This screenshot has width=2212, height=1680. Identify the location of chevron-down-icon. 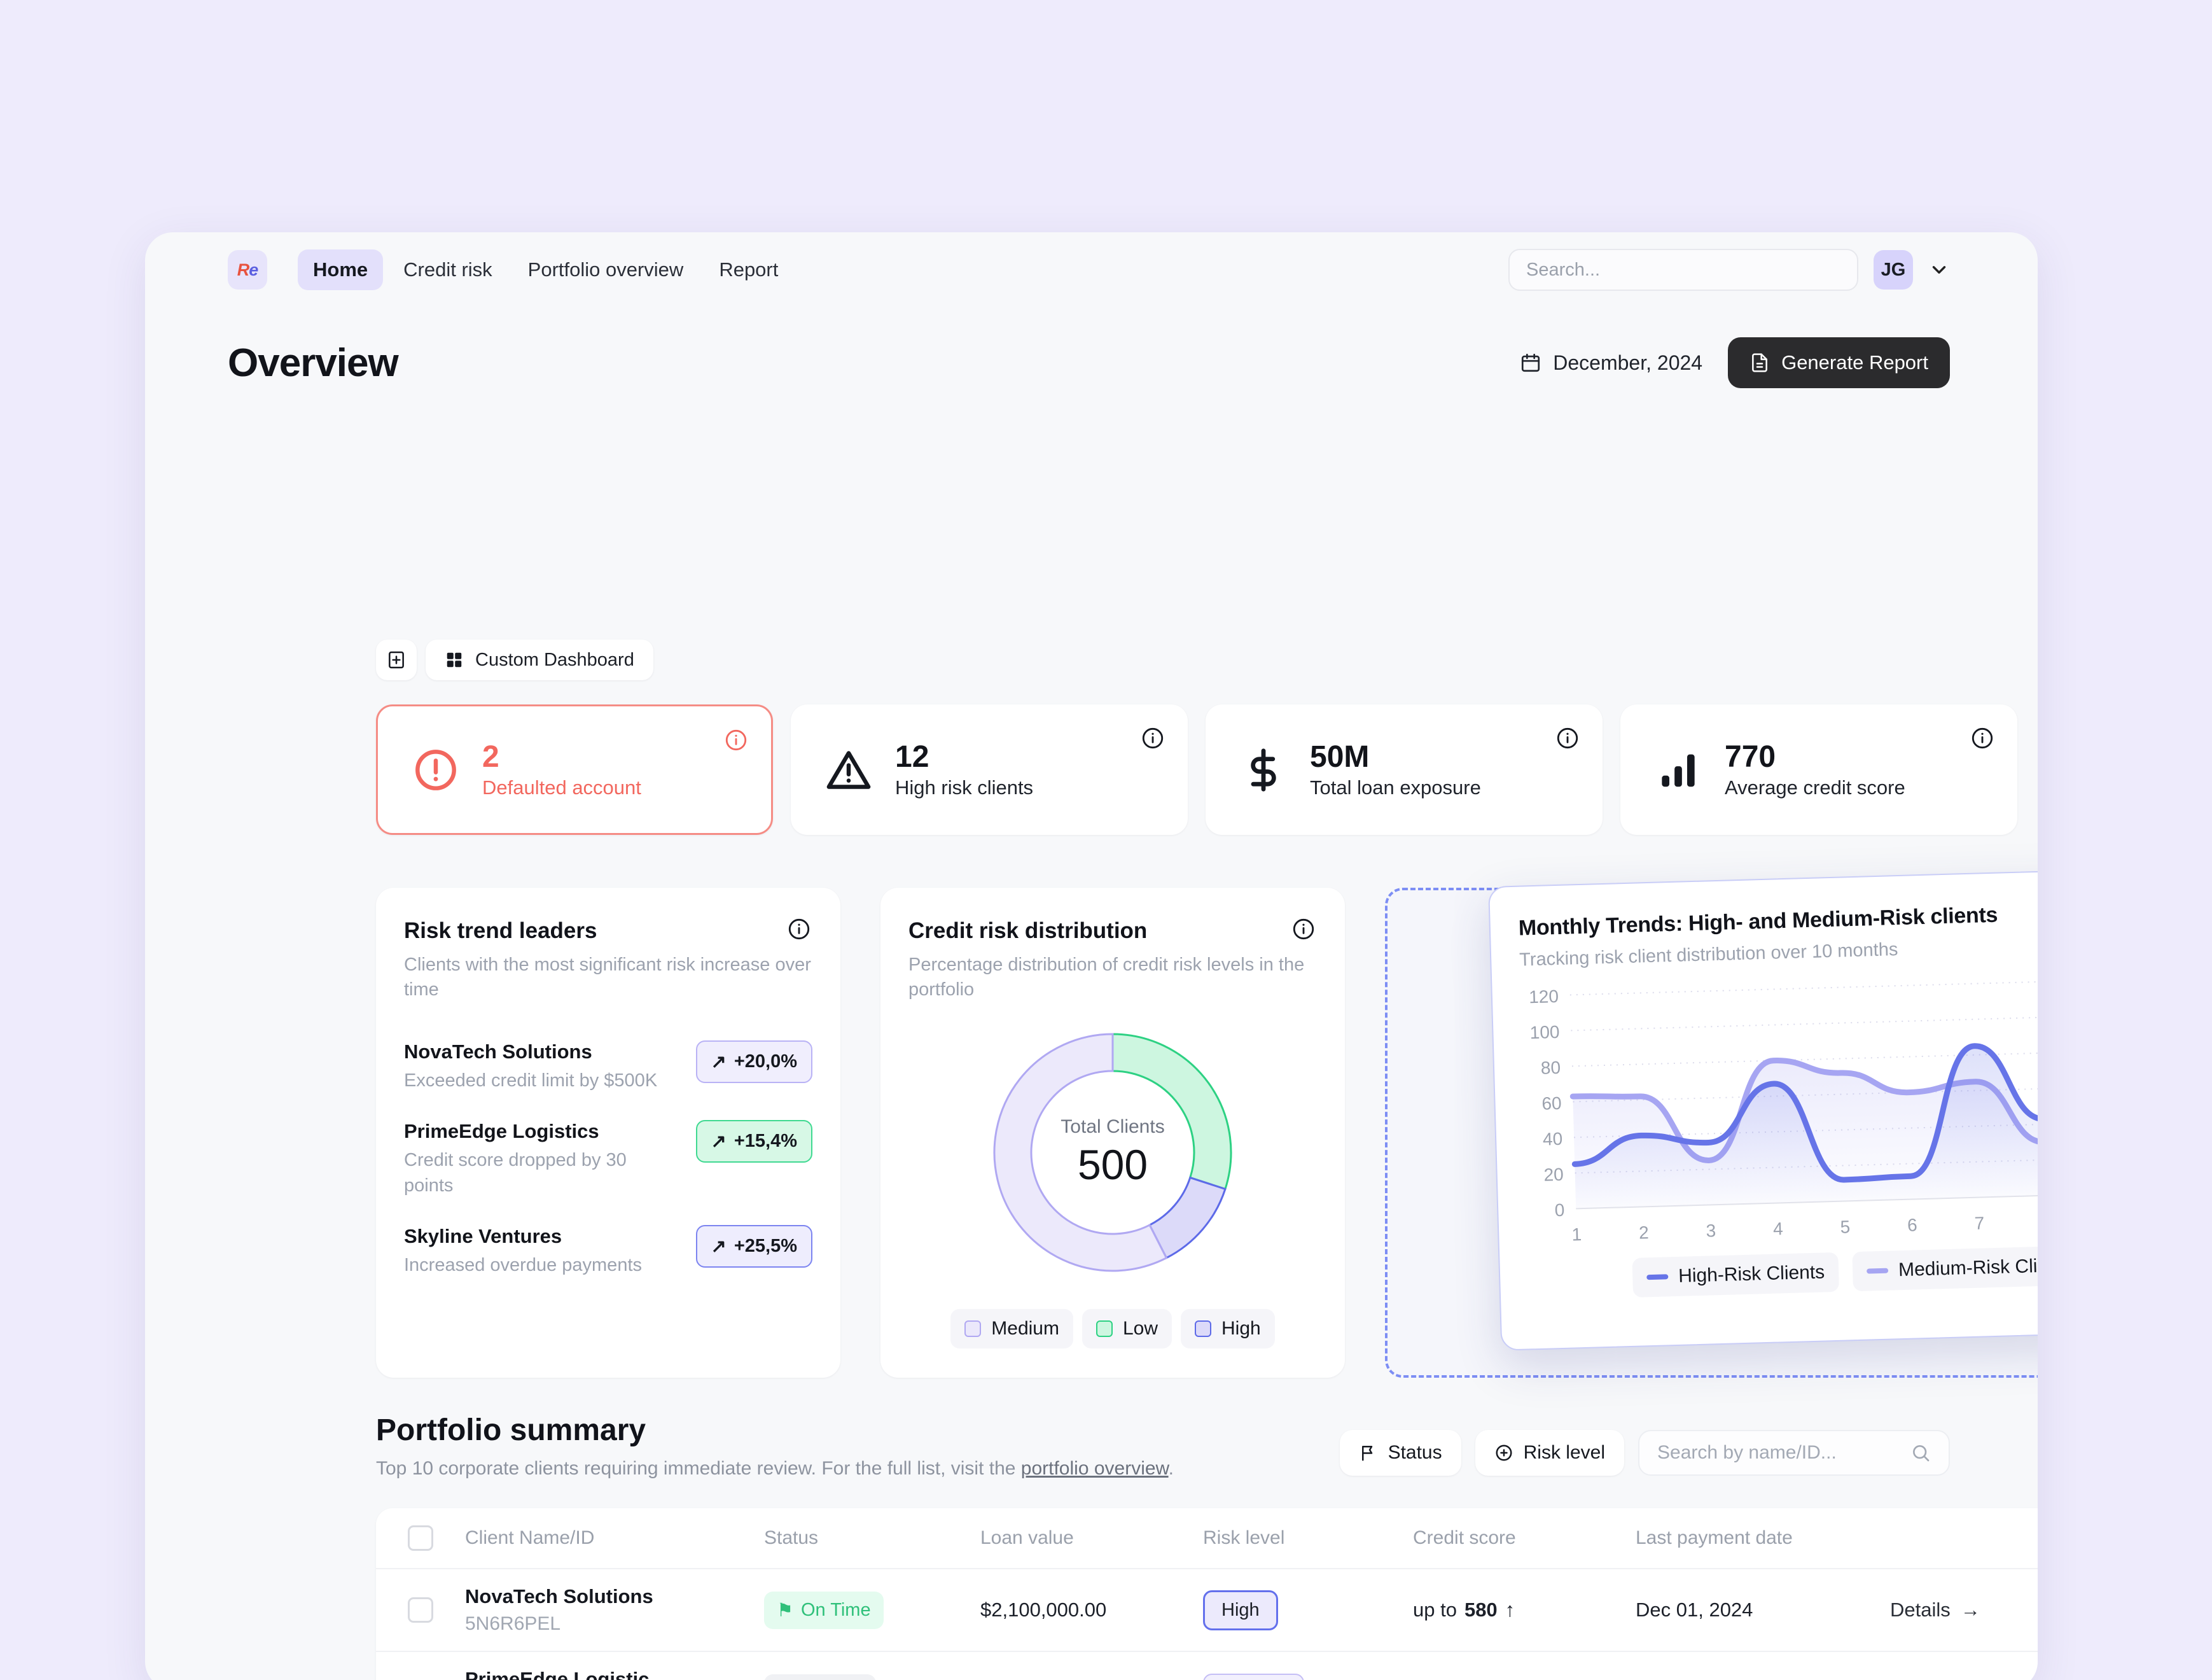
(1939, 270).